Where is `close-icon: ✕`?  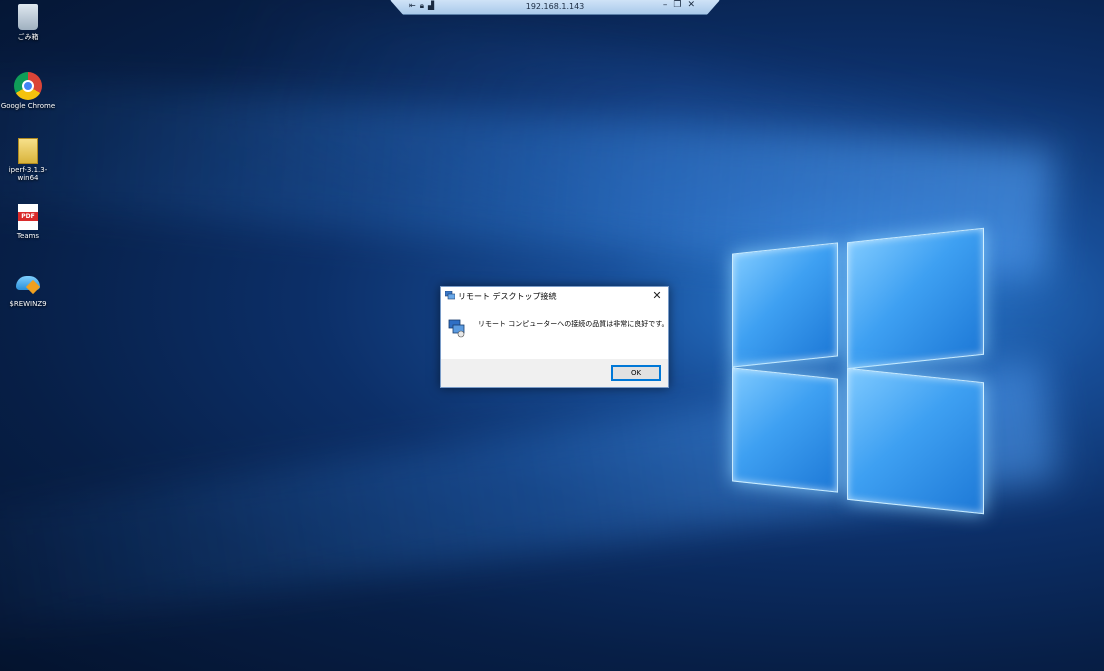
close-icon: ✕ is located at coordinates (694, 5).